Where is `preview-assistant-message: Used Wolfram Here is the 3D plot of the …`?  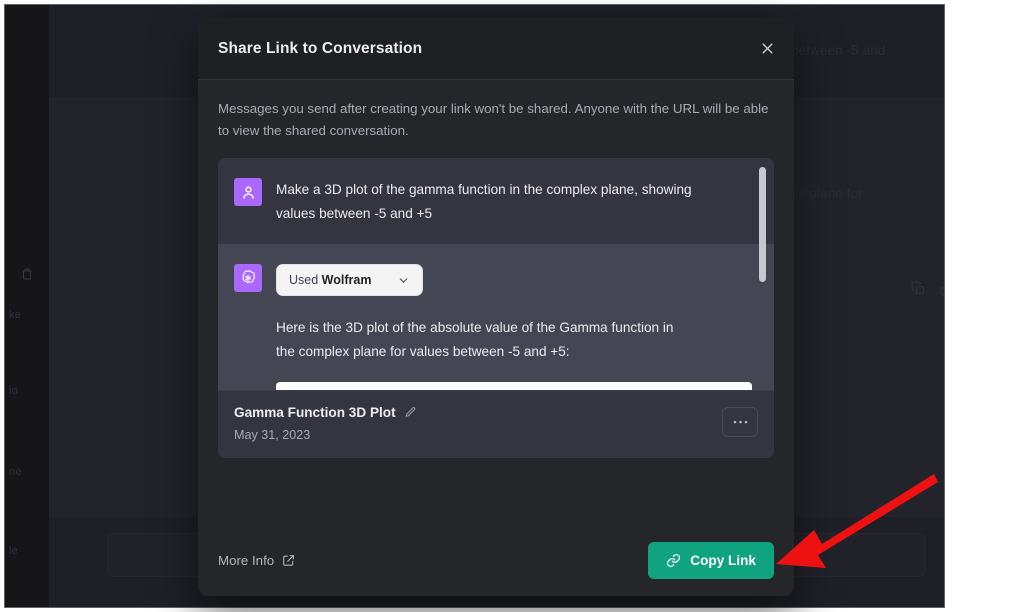
preview-assistant-message: Used Wolfram Here is the 3D plot of the … is located at coordinates (496, 317).